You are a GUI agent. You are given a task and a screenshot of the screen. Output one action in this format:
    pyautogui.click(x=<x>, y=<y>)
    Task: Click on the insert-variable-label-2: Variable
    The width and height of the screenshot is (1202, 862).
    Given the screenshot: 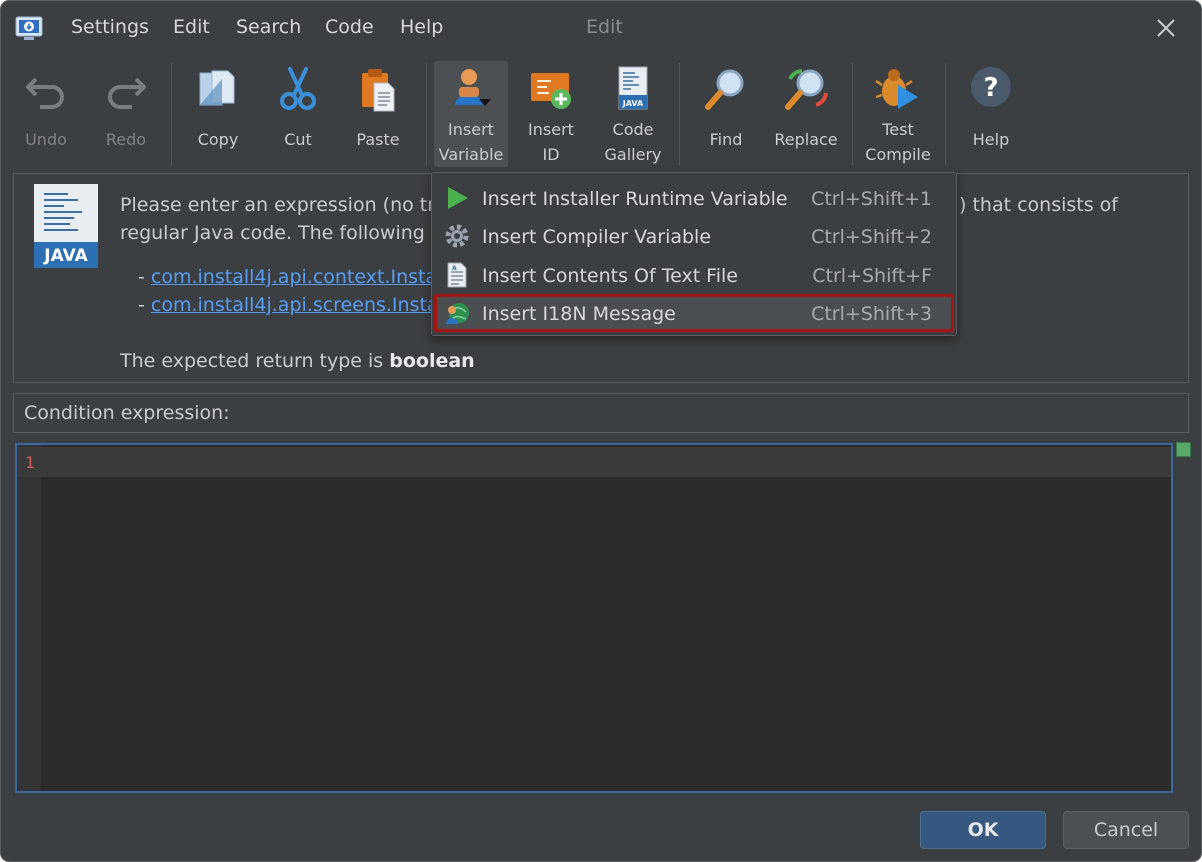 What is the action you would take?
    pyautogui.click(x=471, y=154)
    